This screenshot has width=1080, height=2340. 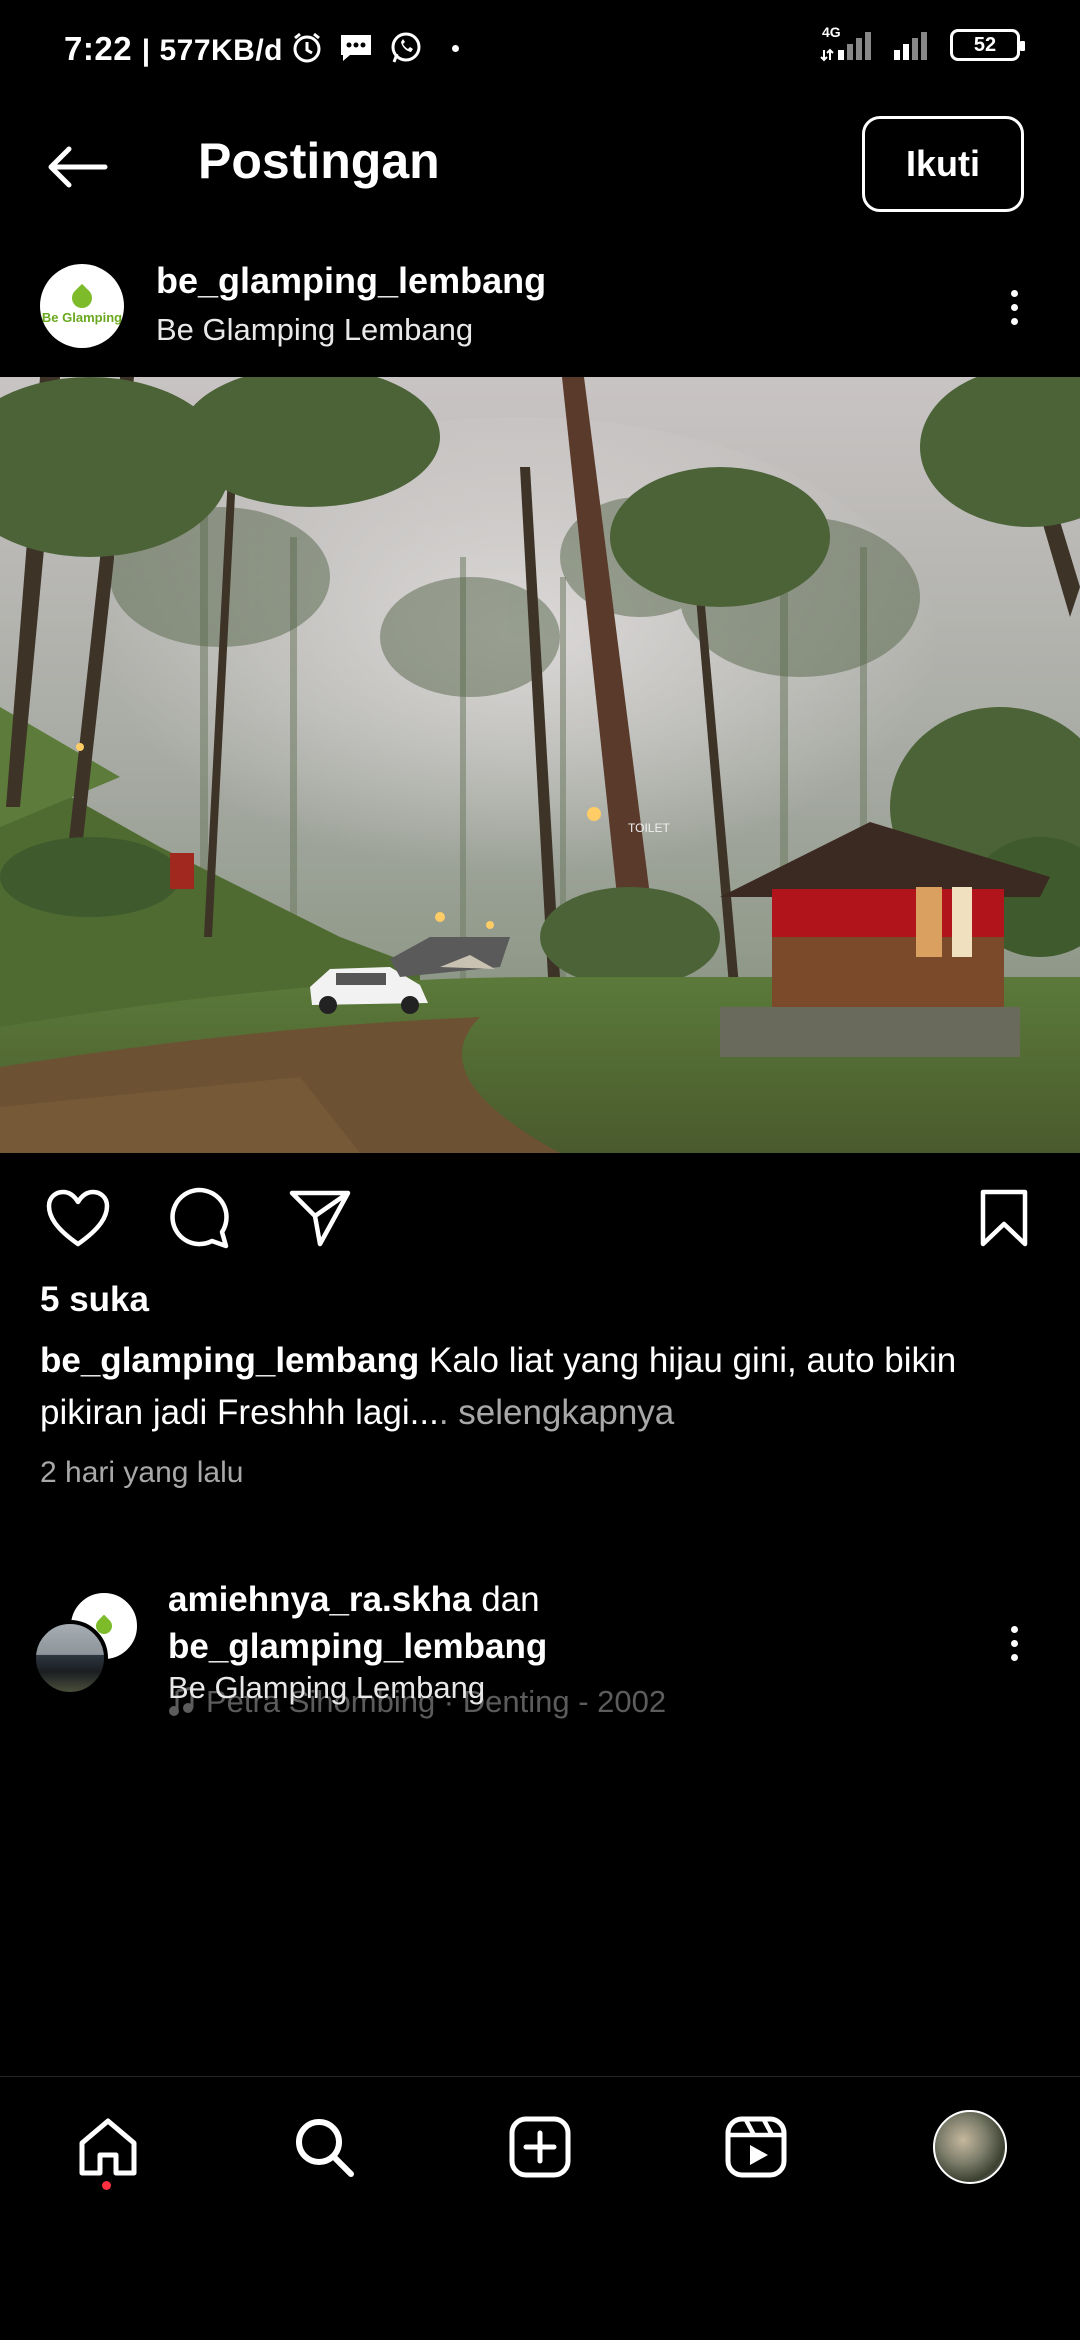 I want to click on bottom-navigation, so click(x=540, y=2144).